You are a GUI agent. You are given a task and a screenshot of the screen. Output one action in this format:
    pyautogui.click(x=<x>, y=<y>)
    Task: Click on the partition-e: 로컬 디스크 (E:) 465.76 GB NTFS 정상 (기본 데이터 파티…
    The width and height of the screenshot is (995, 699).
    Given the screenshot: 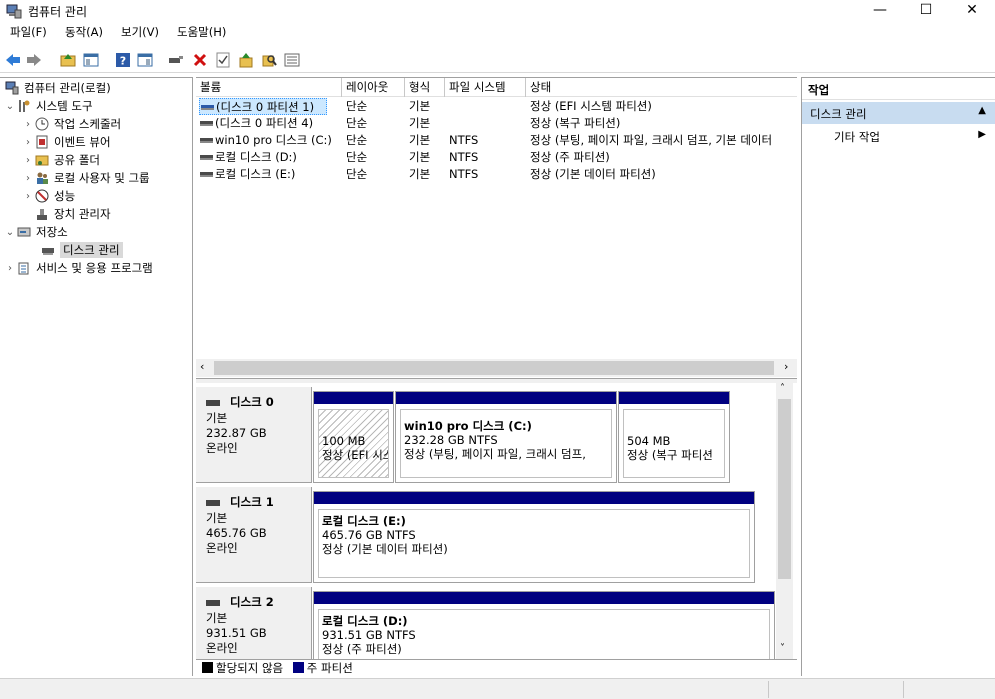 What is the action you would take?
    pyautogui.click(x=534, y=537)
    